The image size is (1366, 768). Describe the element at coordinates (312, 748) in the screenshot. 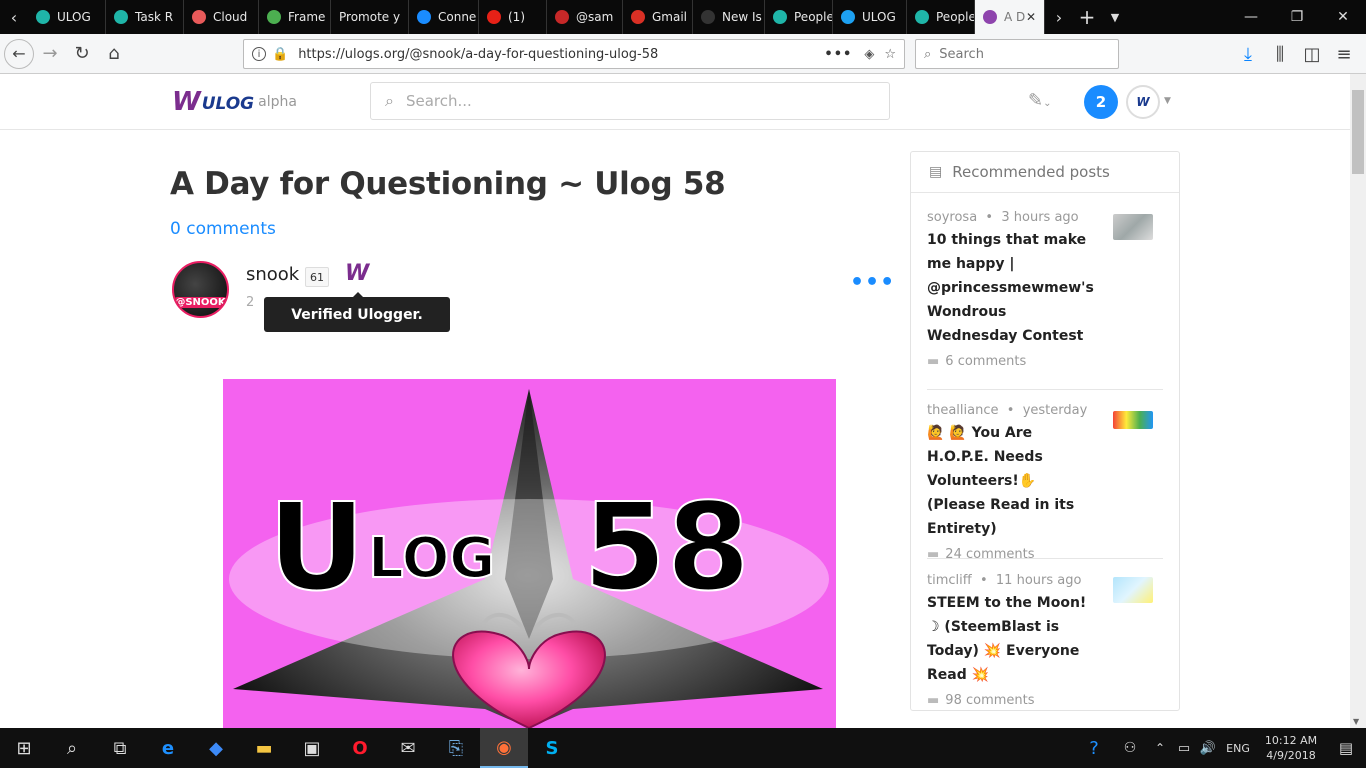

I see `store-icon: ▣` at that location.